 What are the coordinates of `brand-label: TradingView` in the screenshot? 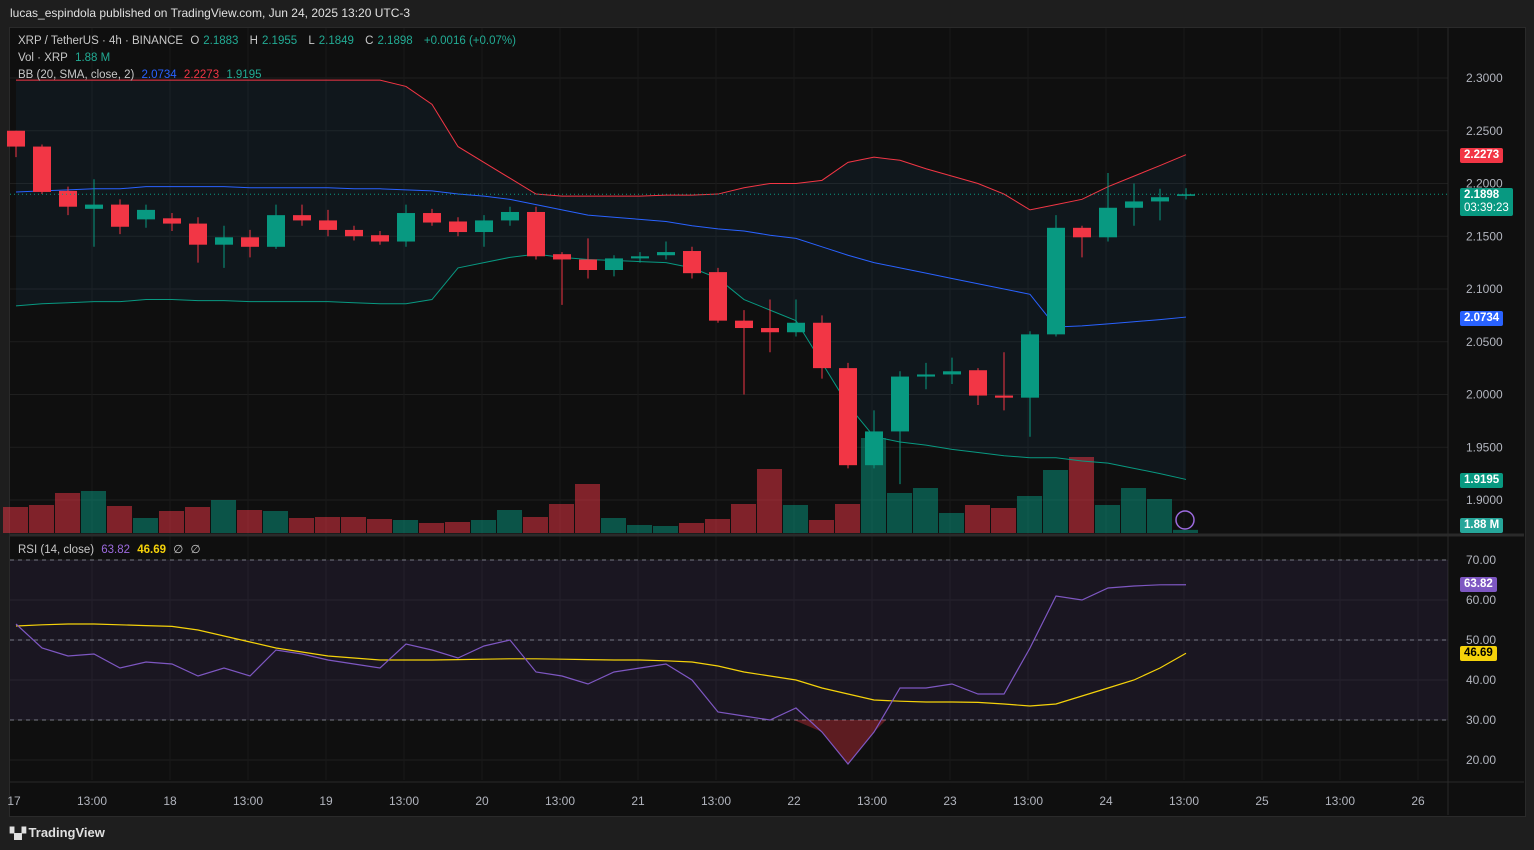 It's located at (66, 832).